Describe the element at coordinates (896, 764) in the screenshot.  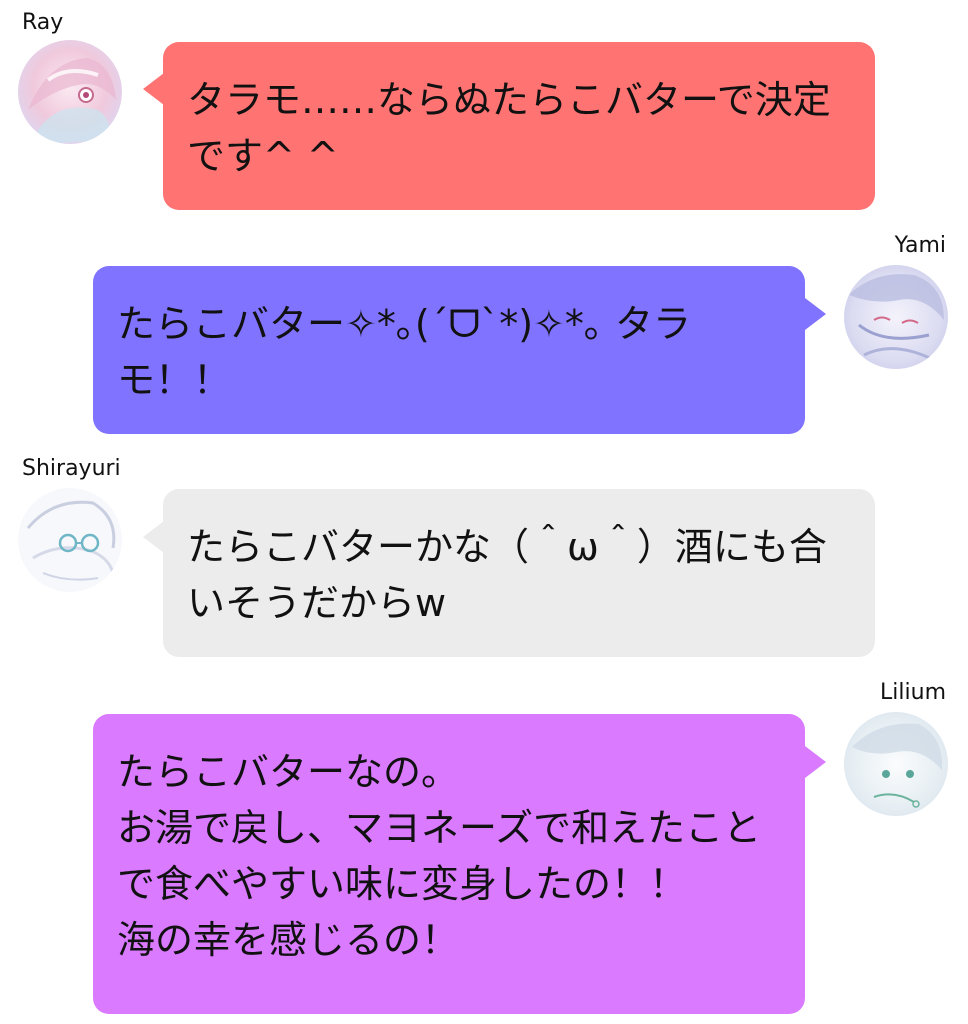
I see `lilium-avatar-icon` at that location.